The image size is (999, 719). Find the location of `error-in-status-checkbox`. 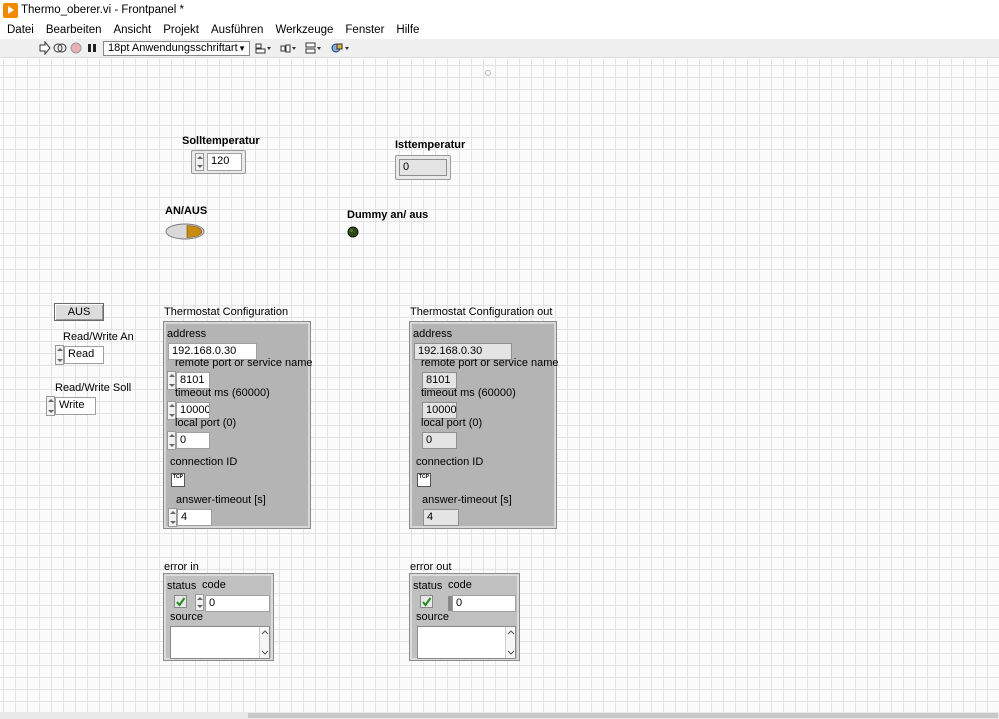

error-in-status-checkbox is located at coordinates (180, 601).